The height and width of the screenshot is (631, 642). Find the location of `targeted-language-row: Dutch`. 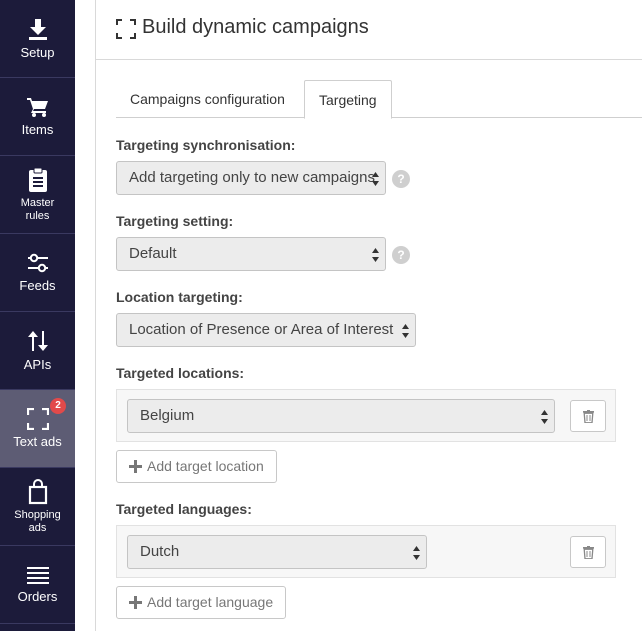

targeted-language-row: Dutch is located at coordinates (366, 551).